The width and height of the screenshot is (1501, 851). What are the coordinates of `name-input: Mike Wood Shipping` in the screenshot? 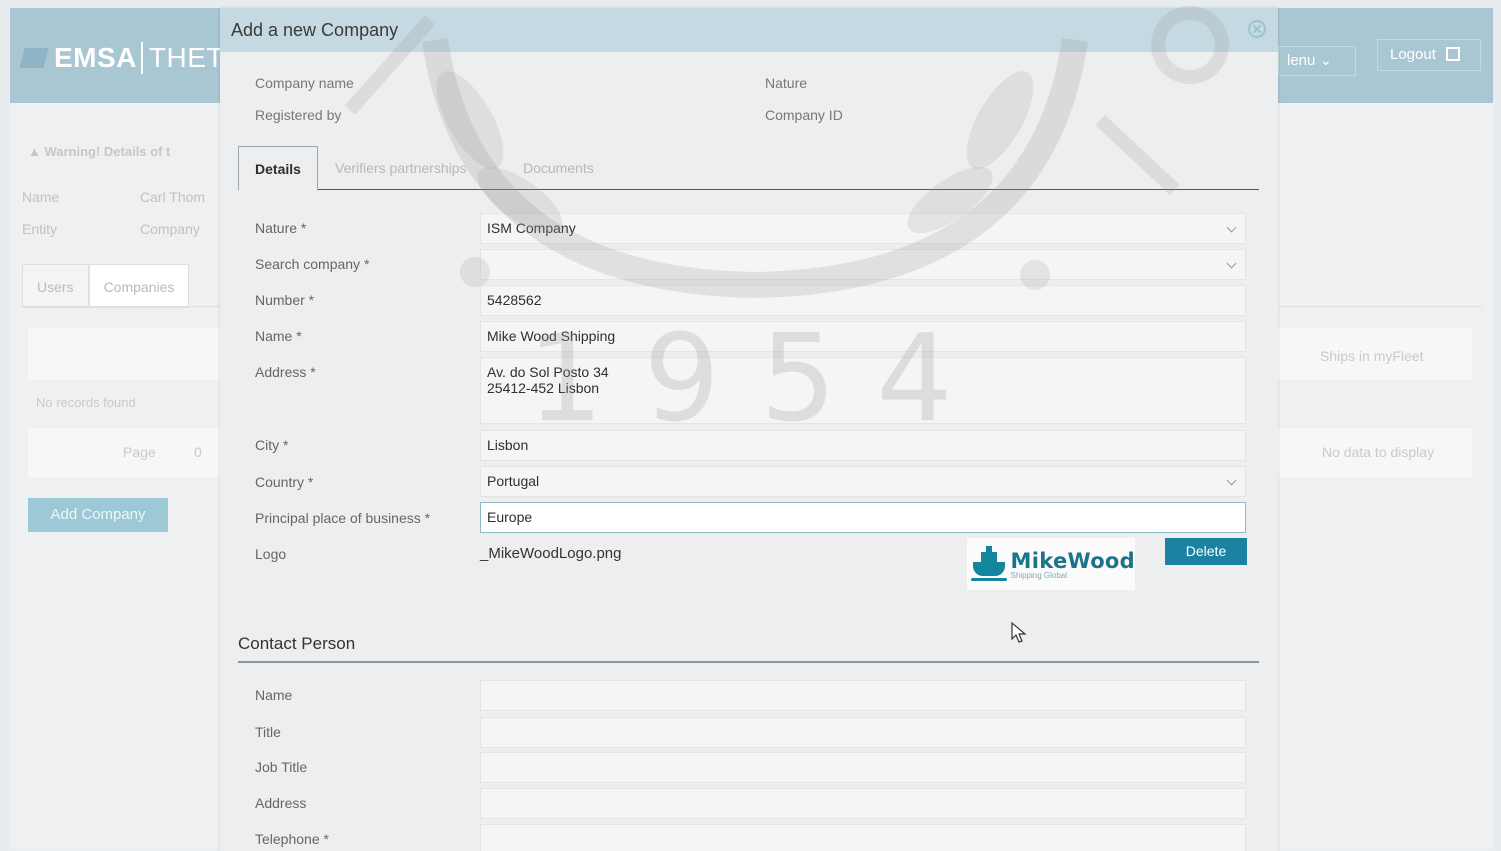 It's located at (863, 336).